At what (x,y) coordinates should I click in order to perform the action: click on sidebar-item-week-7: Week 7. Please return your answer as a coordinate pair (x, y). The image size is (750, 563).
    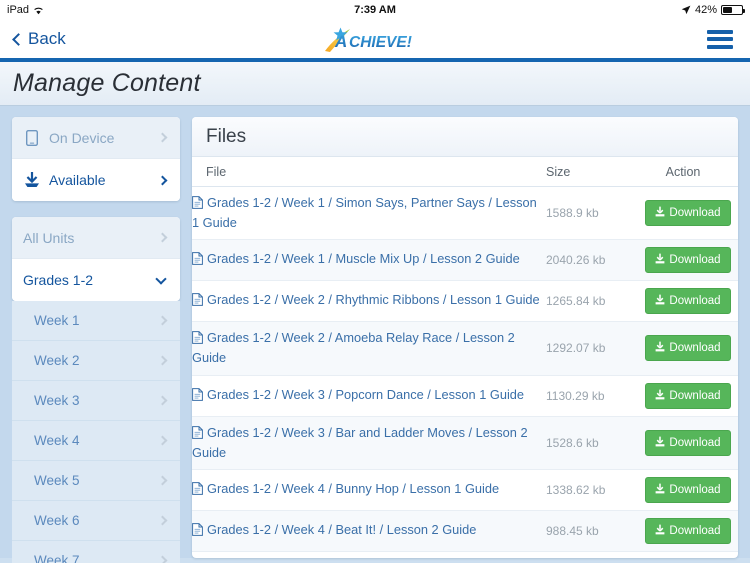
    Looking at the image, I should click on (96, 552).